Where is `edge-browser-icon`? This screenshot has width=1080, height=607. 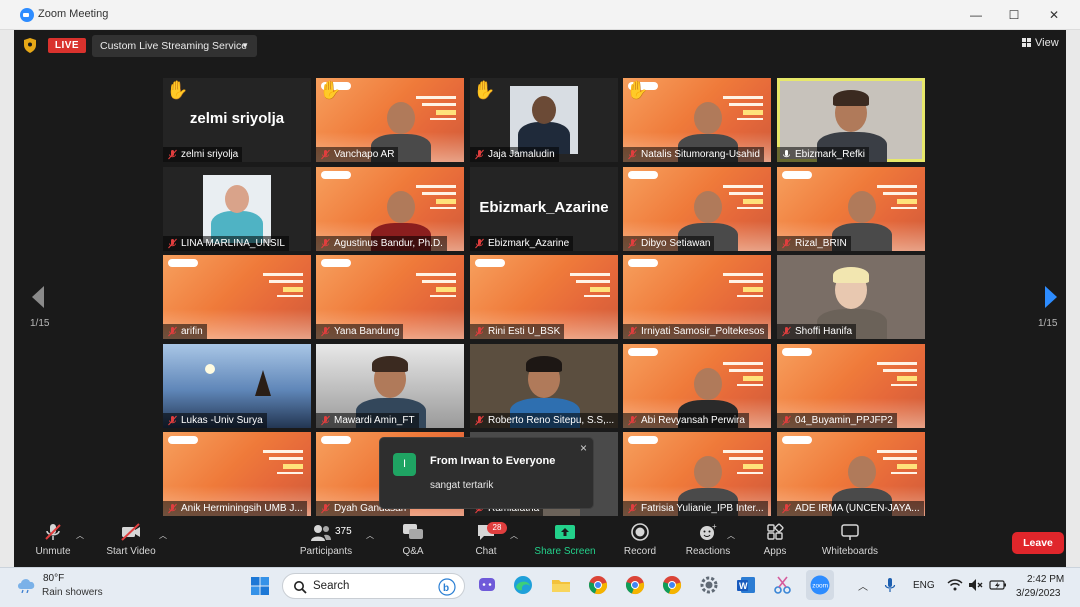 edge-browser-icon is located at coordinates (523, 585).